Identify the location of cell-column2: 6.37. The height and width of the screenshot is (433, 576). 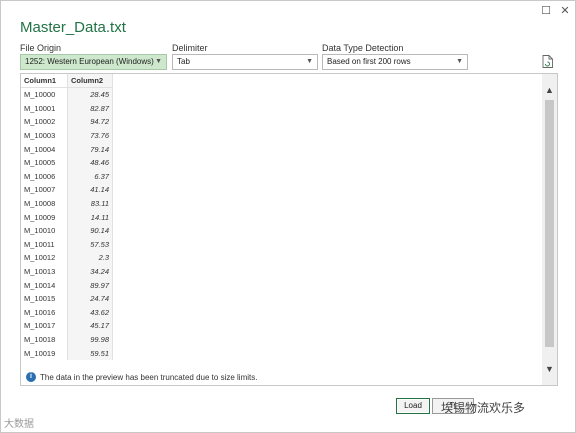
(90, 176).